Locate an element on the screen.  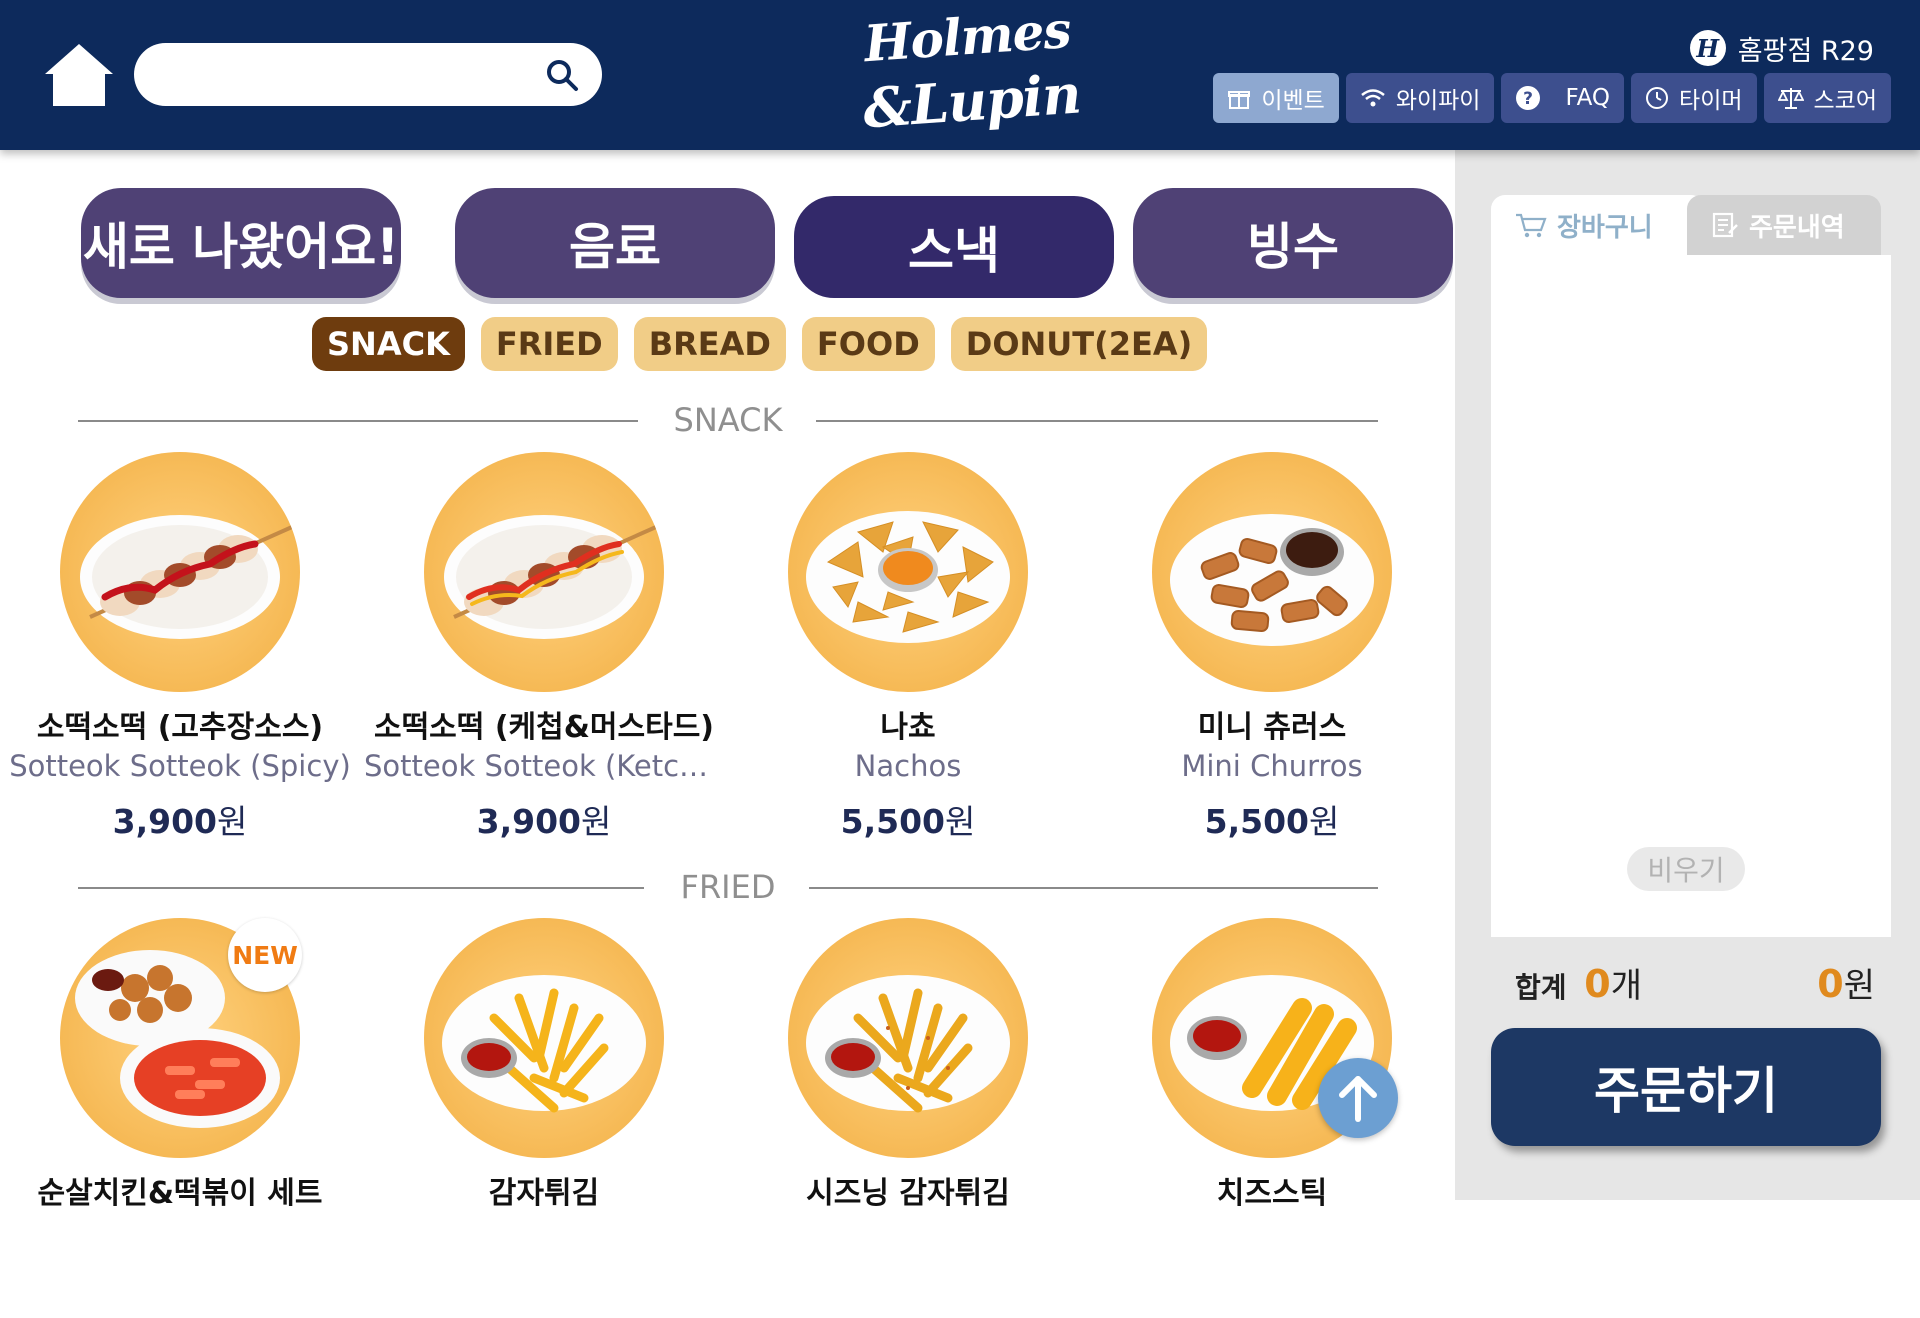
tab-cart-label: 장바구니 is located at coordinates (1605, 227).